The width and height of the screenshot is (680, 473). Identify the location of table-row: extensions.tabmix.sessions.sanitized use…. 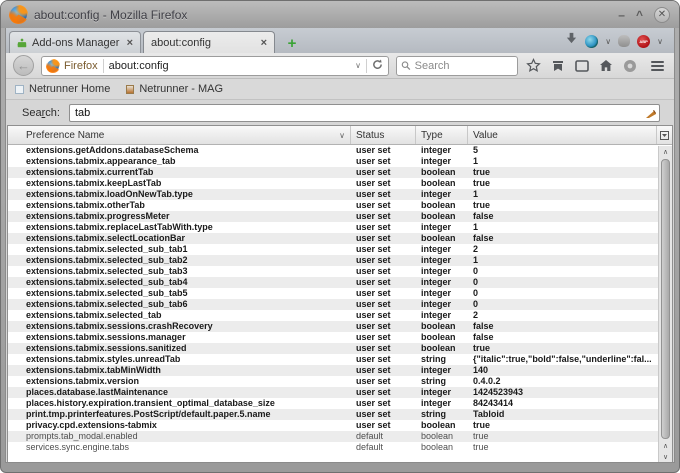
(340, 348).